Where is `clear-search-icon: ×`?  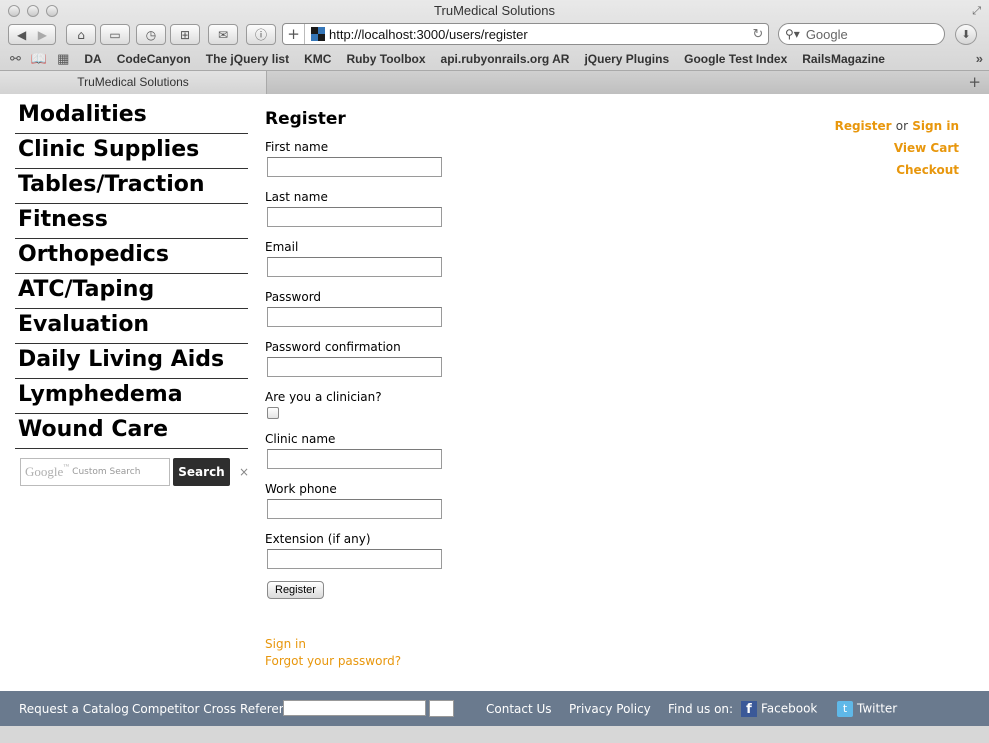 clear-search-icon: × is located at coordinates (244, 472).